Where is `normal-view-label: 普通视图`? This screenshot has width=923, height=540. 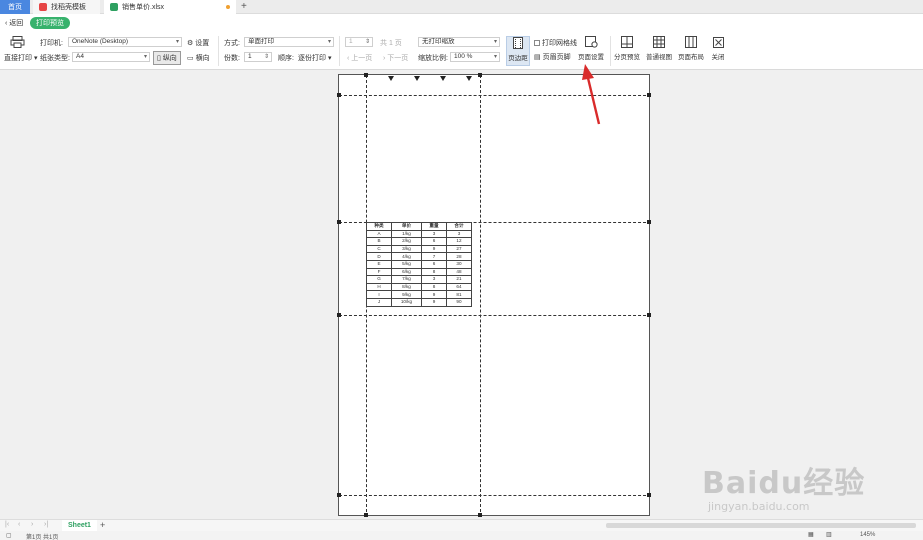
normal-view-label: 普通视图 is located at coordinates (659, 57).